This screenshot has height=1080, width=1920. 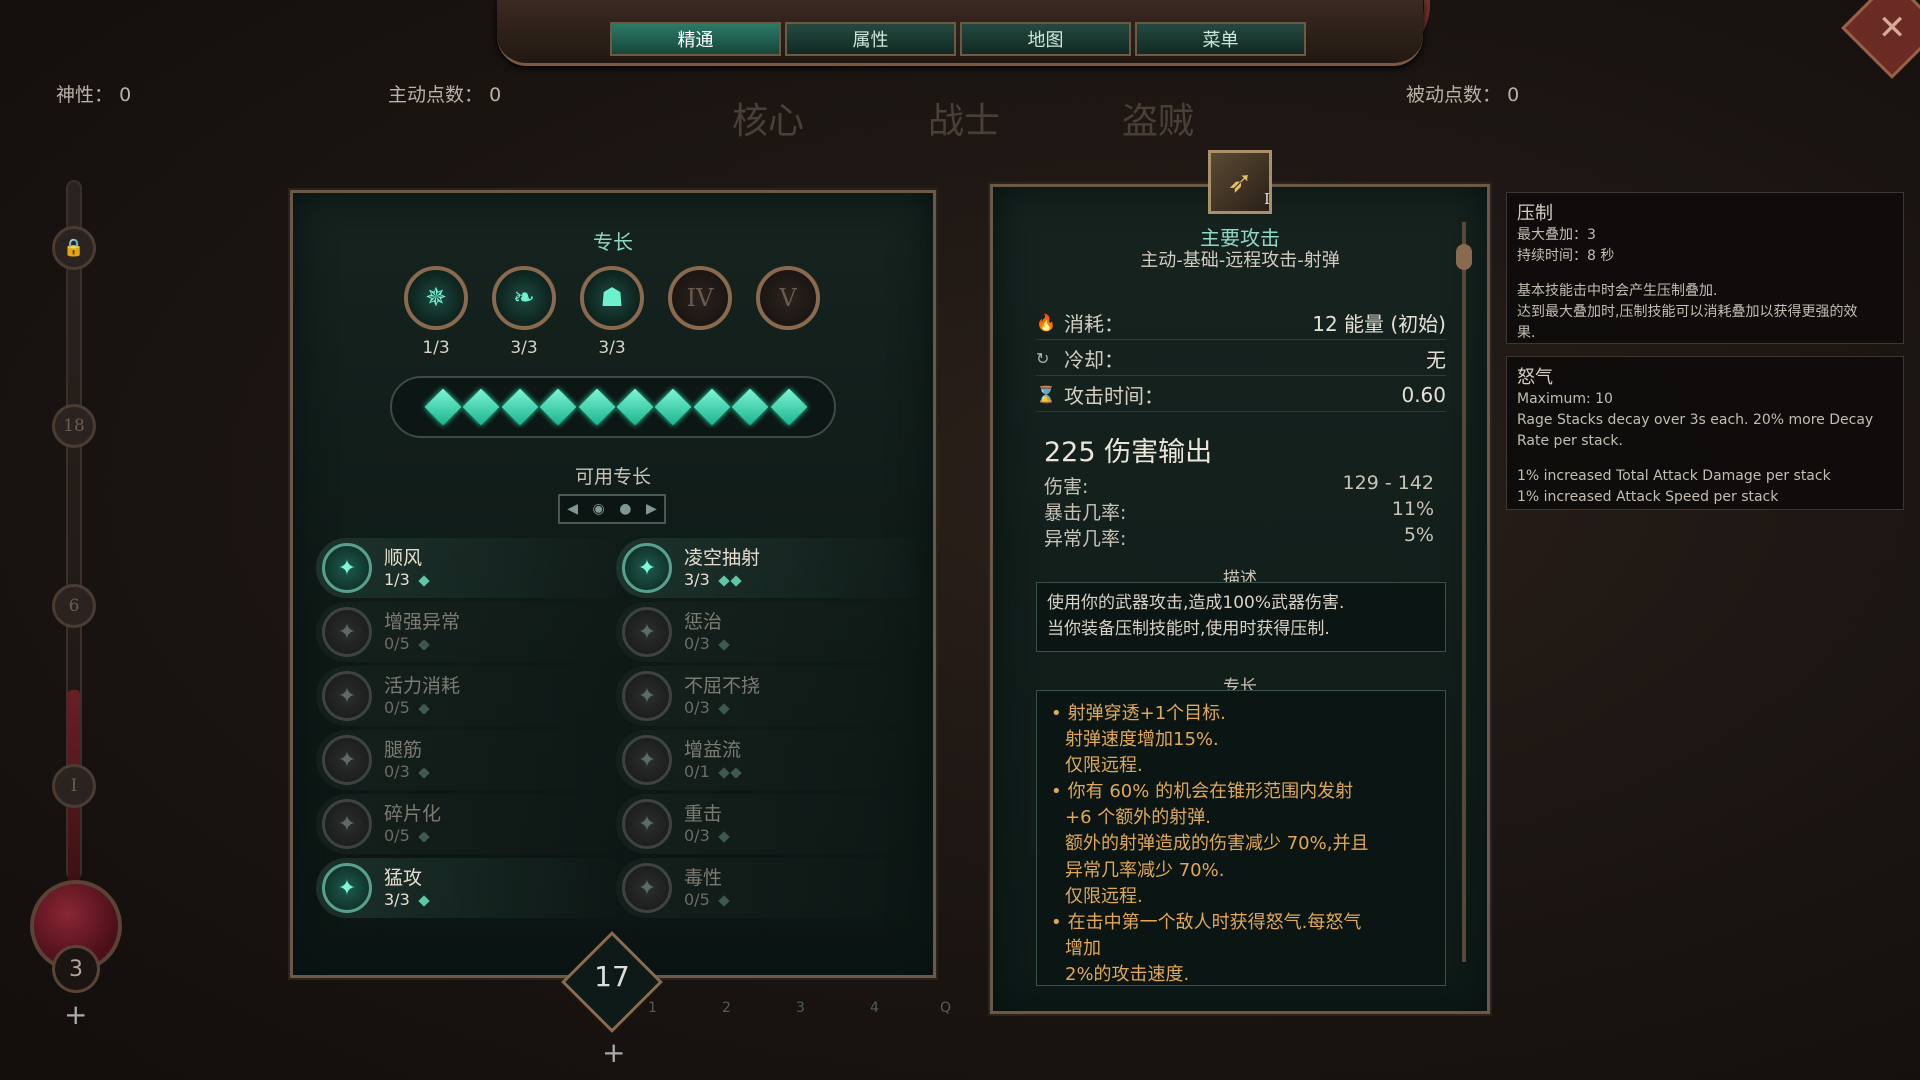 I want to click on rank-2-ring: ❧, so click(x=524, y=298).